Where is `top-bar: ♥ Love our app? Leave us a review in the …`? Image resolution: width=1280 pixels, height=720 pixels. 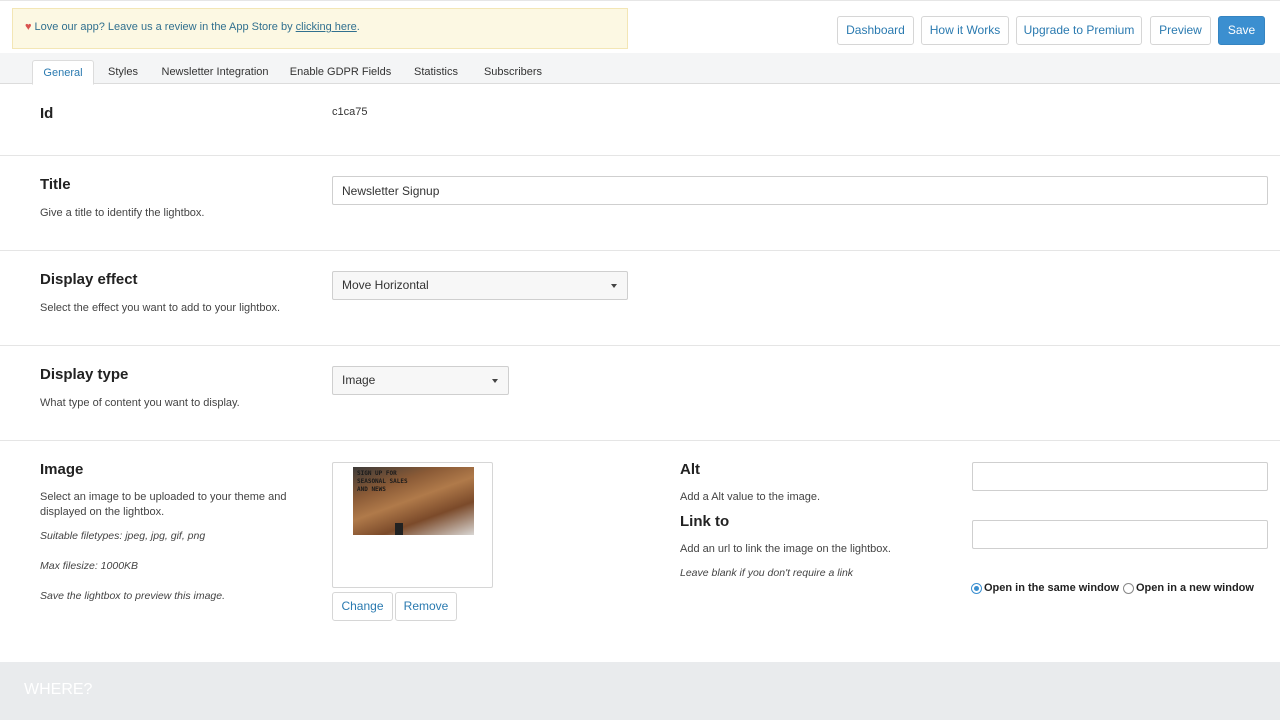 top-bar: ♥ Love our app? Leave us a review in the … is located at coordinates (640, 26).